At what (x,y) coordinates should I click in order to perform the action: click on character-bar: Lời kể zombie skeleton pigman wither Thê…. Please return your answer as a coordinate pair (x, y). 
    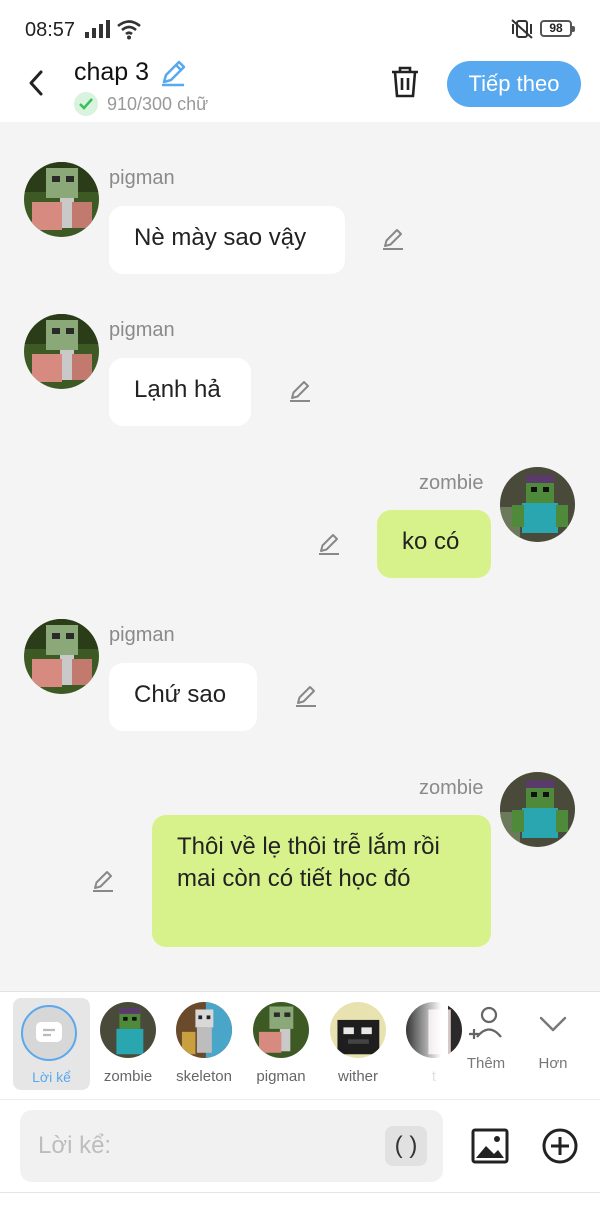
    Looking at the image, I should click on (300, 1045).